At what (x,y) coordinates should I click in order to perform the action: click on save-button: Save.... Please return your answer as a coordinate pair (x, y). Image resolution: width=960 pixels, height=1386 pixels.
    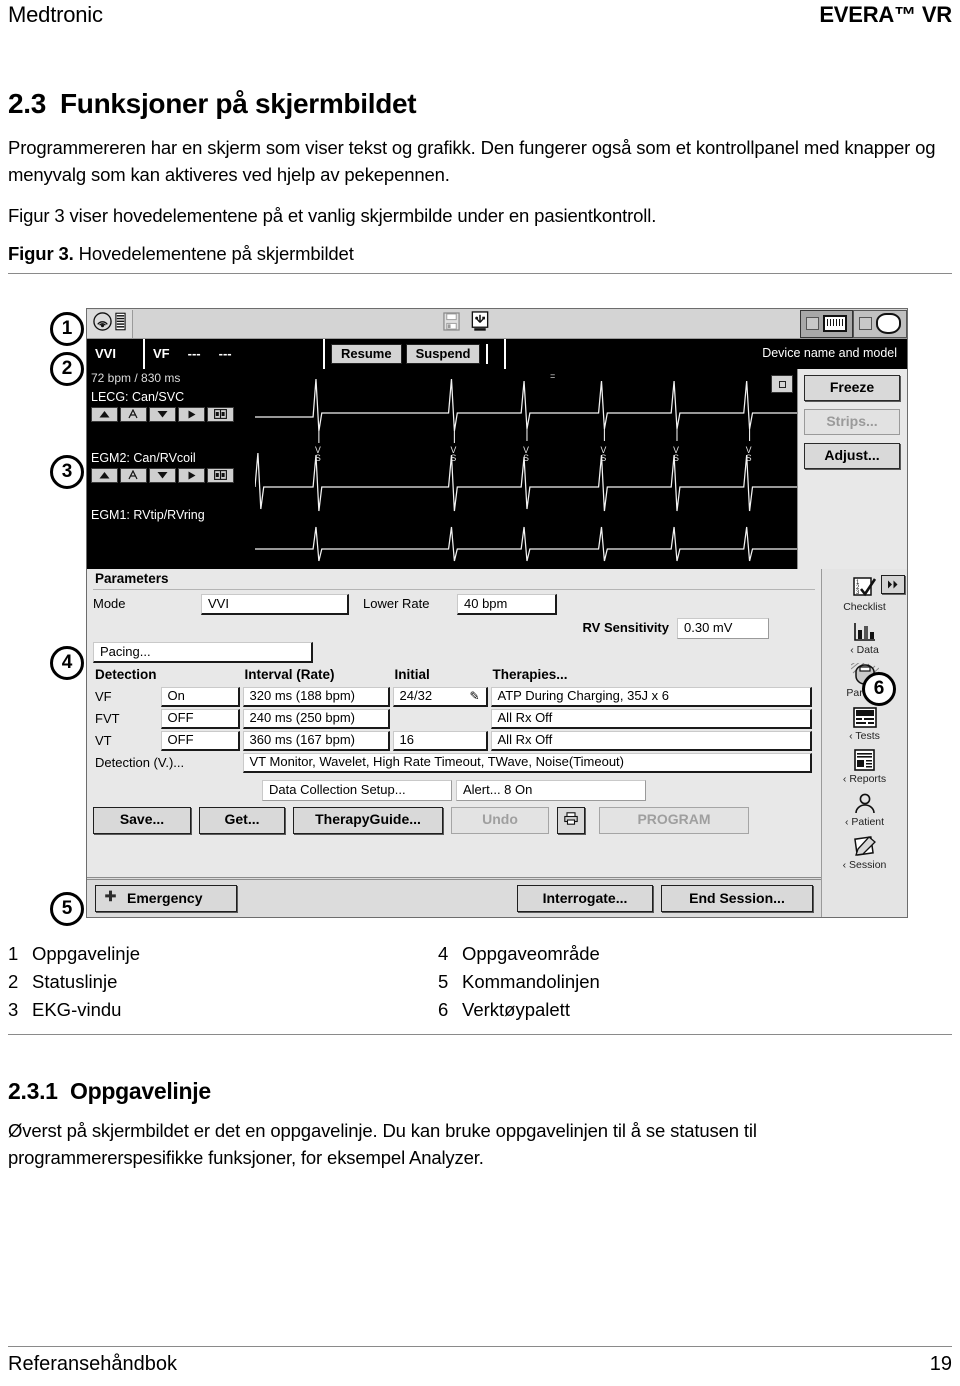
    Looking at the image, I should click on (142, 820).